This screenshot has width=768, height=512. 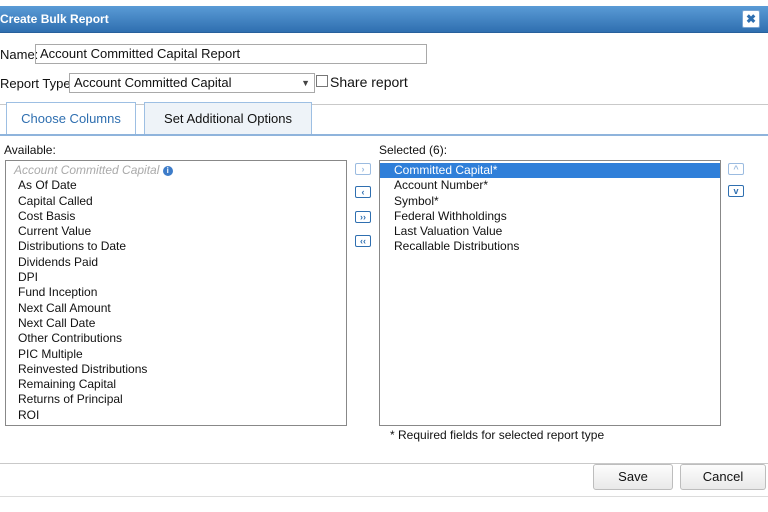 I want to click on list-item: Next Call Date, so click(x=176, y=323).